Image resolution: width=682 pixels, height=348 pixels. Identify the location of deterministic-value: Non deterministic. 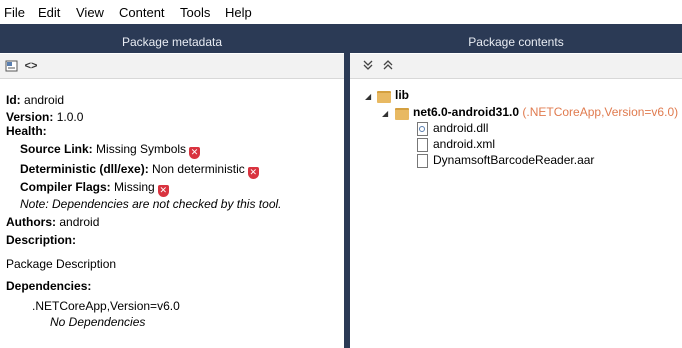
(198, 169).